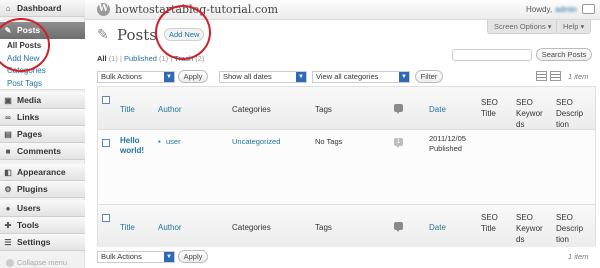 Image resolution: width=600 pixels, height=268 pixels. Describe the element at coordinates (588, 9) in the screenshot. I see `logout-dropdown-icon` at that location.